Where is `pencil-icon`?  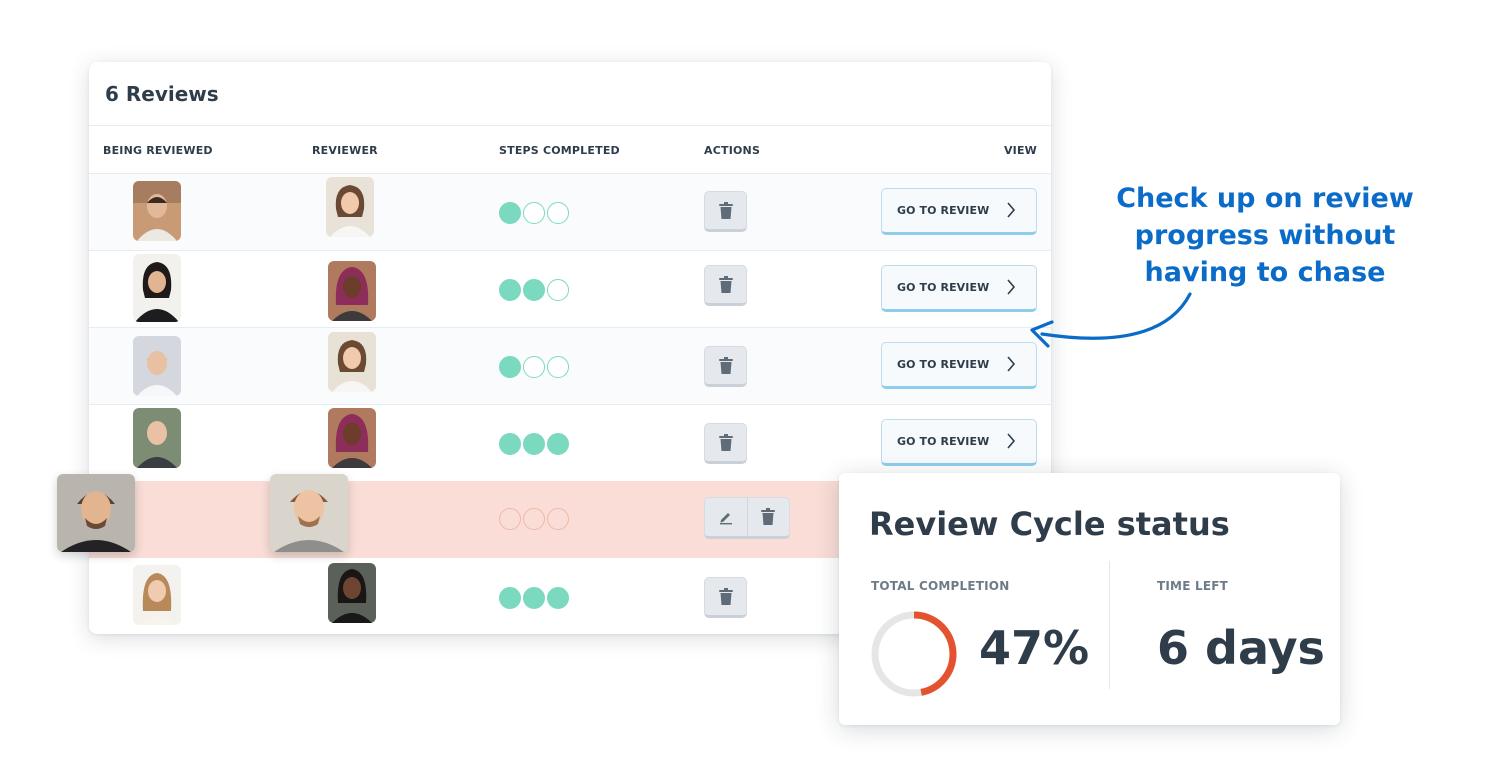 pencil-icon is located at coordinates (725, 519).